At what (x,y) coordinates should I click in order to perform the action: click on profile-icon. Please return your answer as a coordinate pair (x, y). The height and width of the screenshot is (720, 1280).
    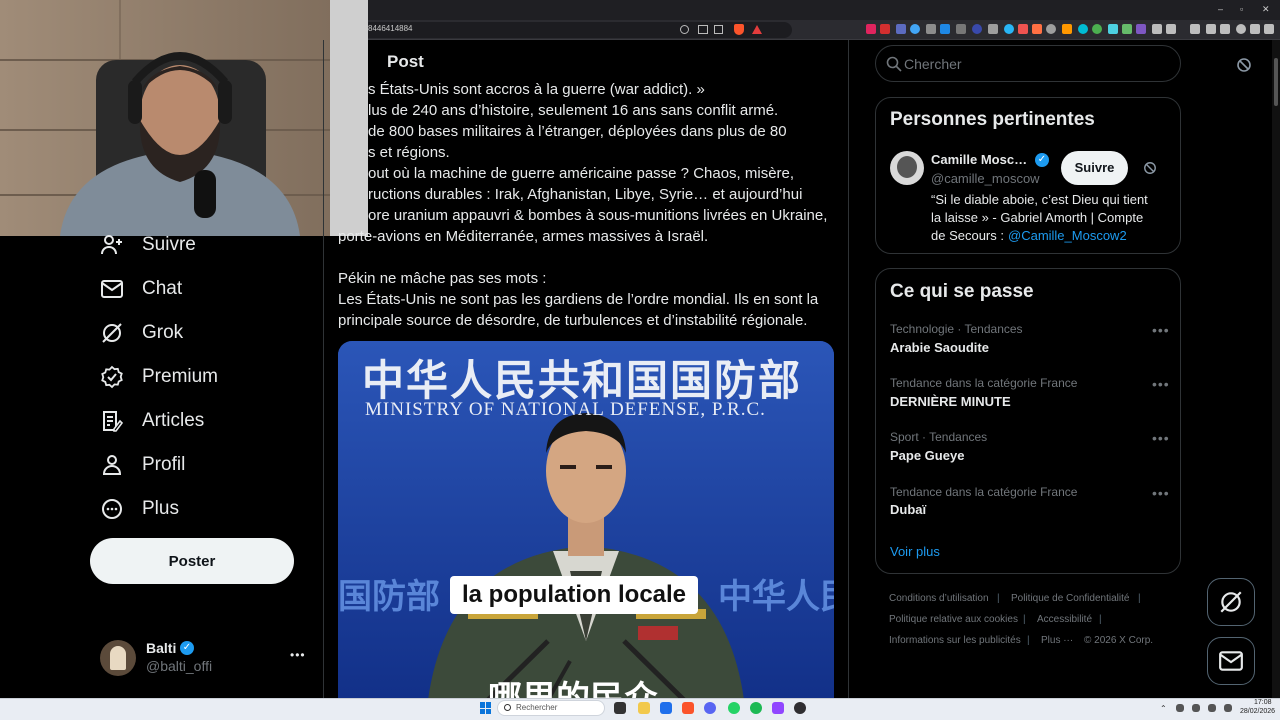
    Looking at the image, I should click on (1241, 29).